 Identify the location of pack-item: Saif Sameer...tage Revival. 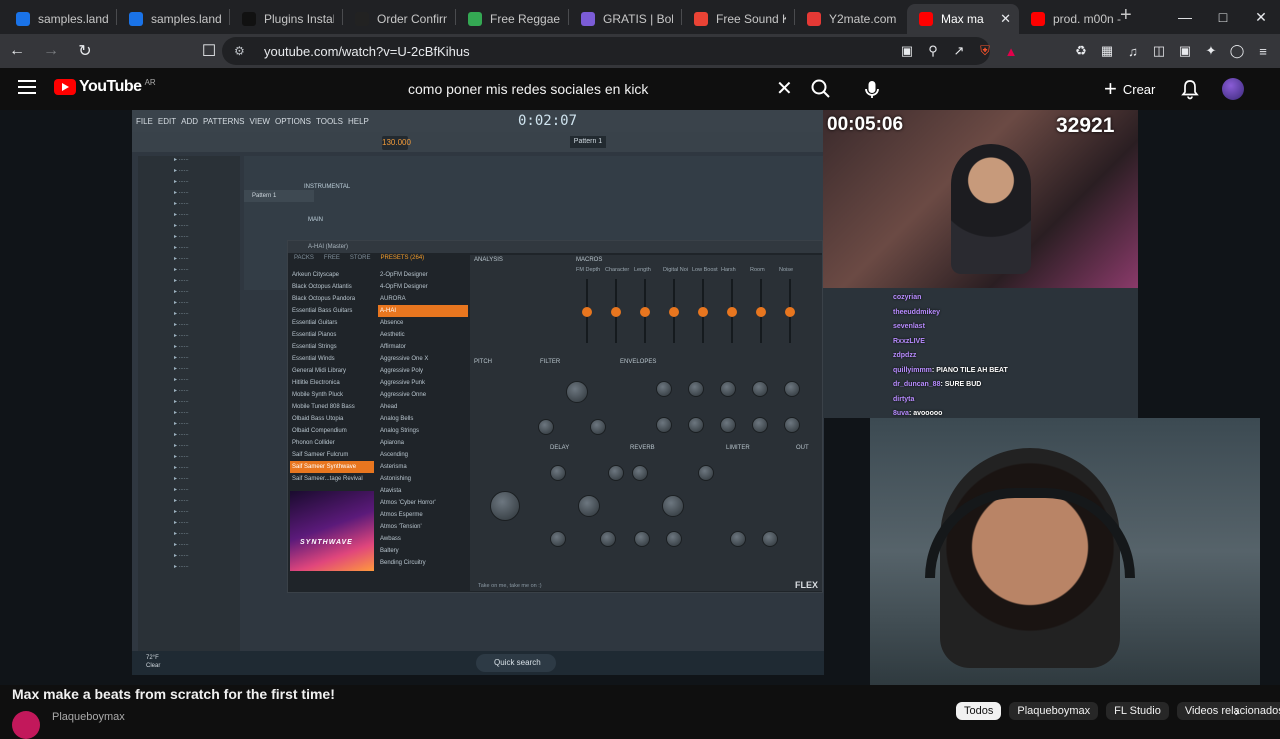
(332, 479).